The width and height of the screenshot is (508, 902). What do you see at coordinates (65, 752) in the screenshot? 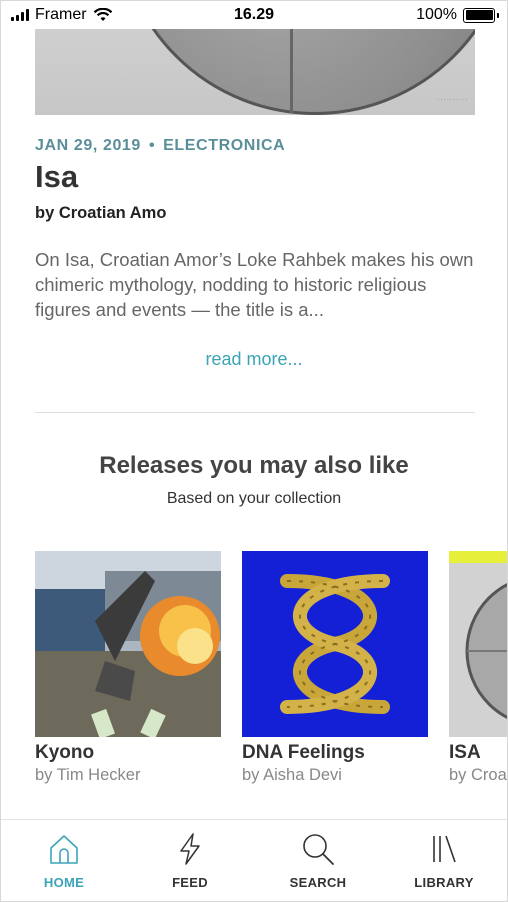
I see `release-name: Kyono` at bounding box center [65, 752].